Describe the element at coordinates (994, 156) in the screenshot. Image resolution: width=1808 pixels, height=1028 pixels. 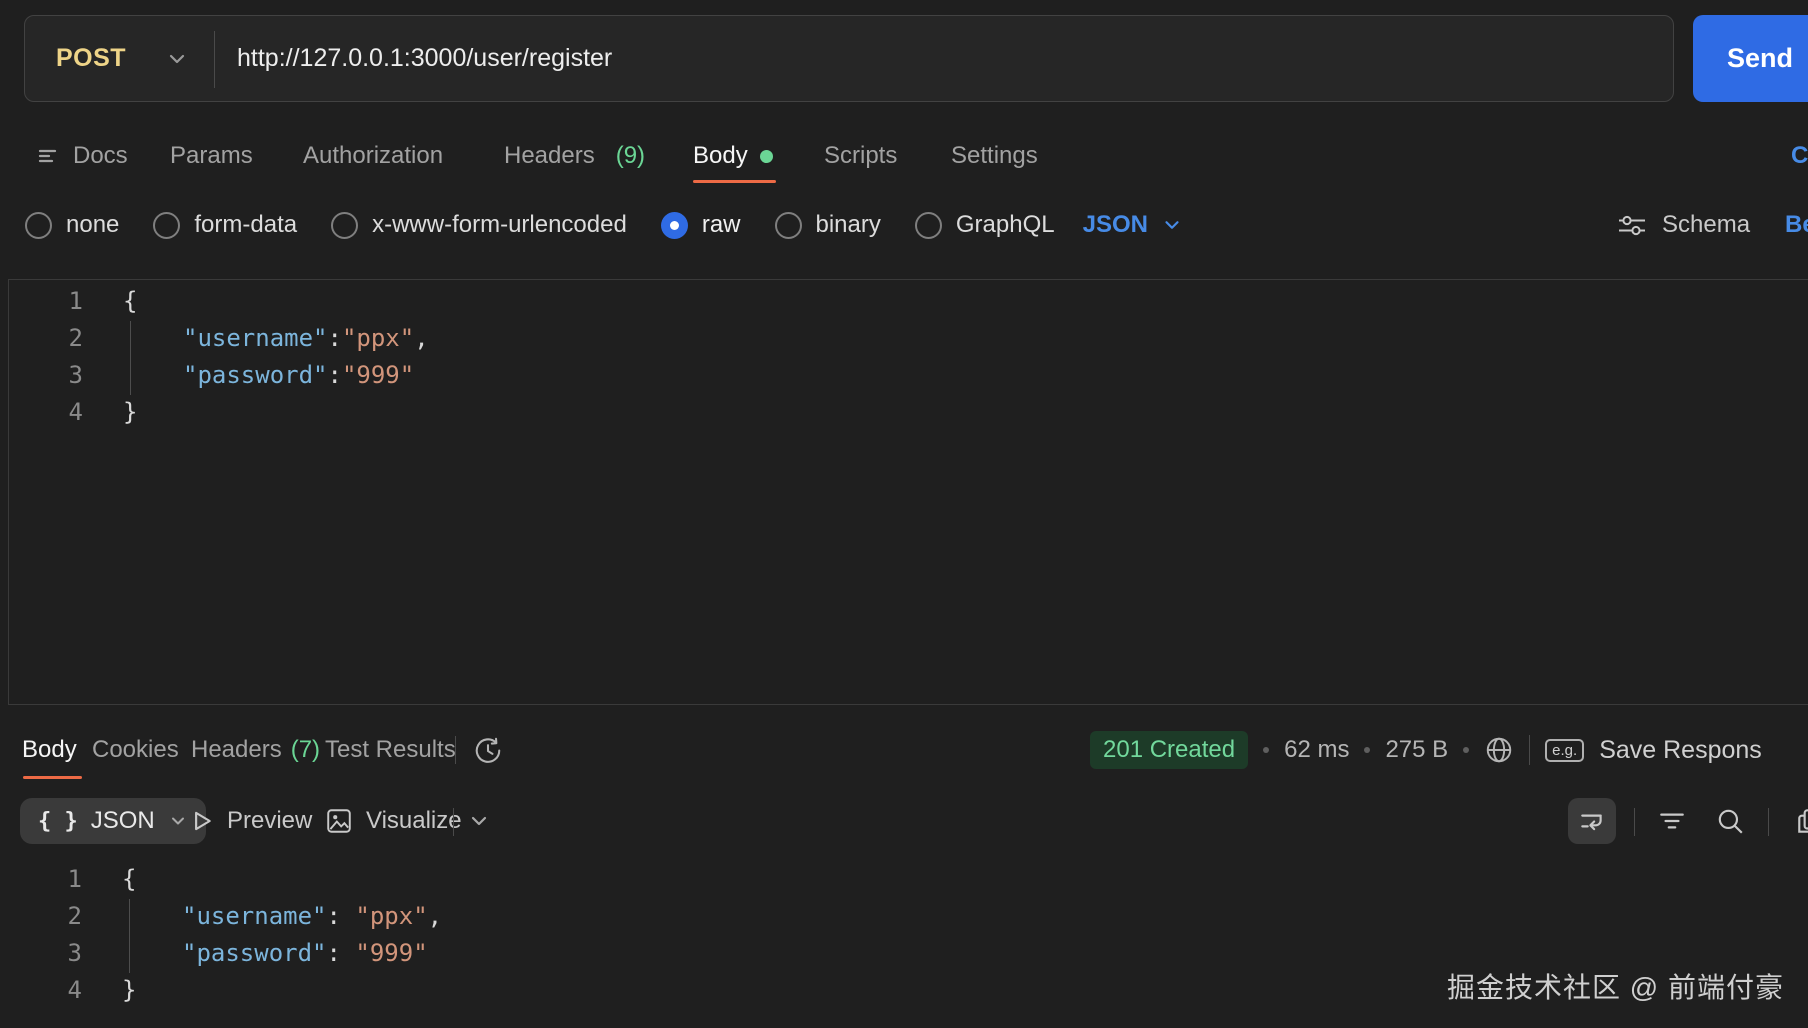
I see `tab-settings: Settings` at that location.